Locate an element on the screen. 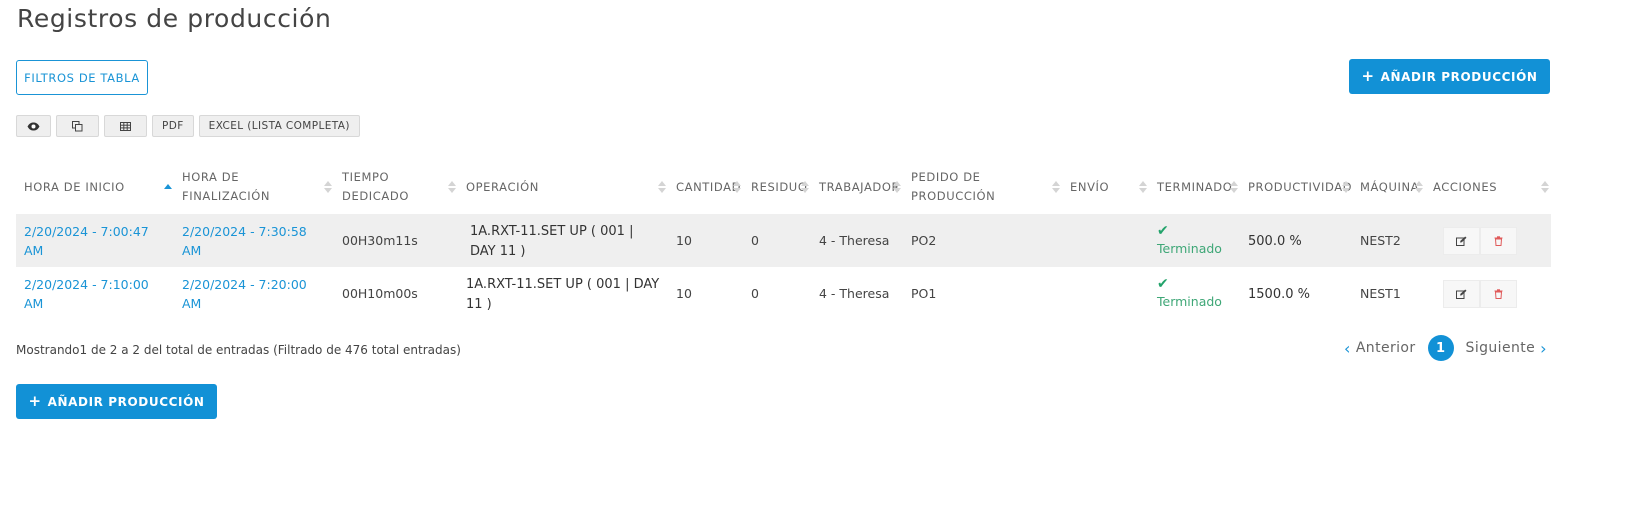 This screenshot has width=1635, height=528. end-time-link: 2/20/2024 - 7:30:58 AM is located at coordinates (244, 241).